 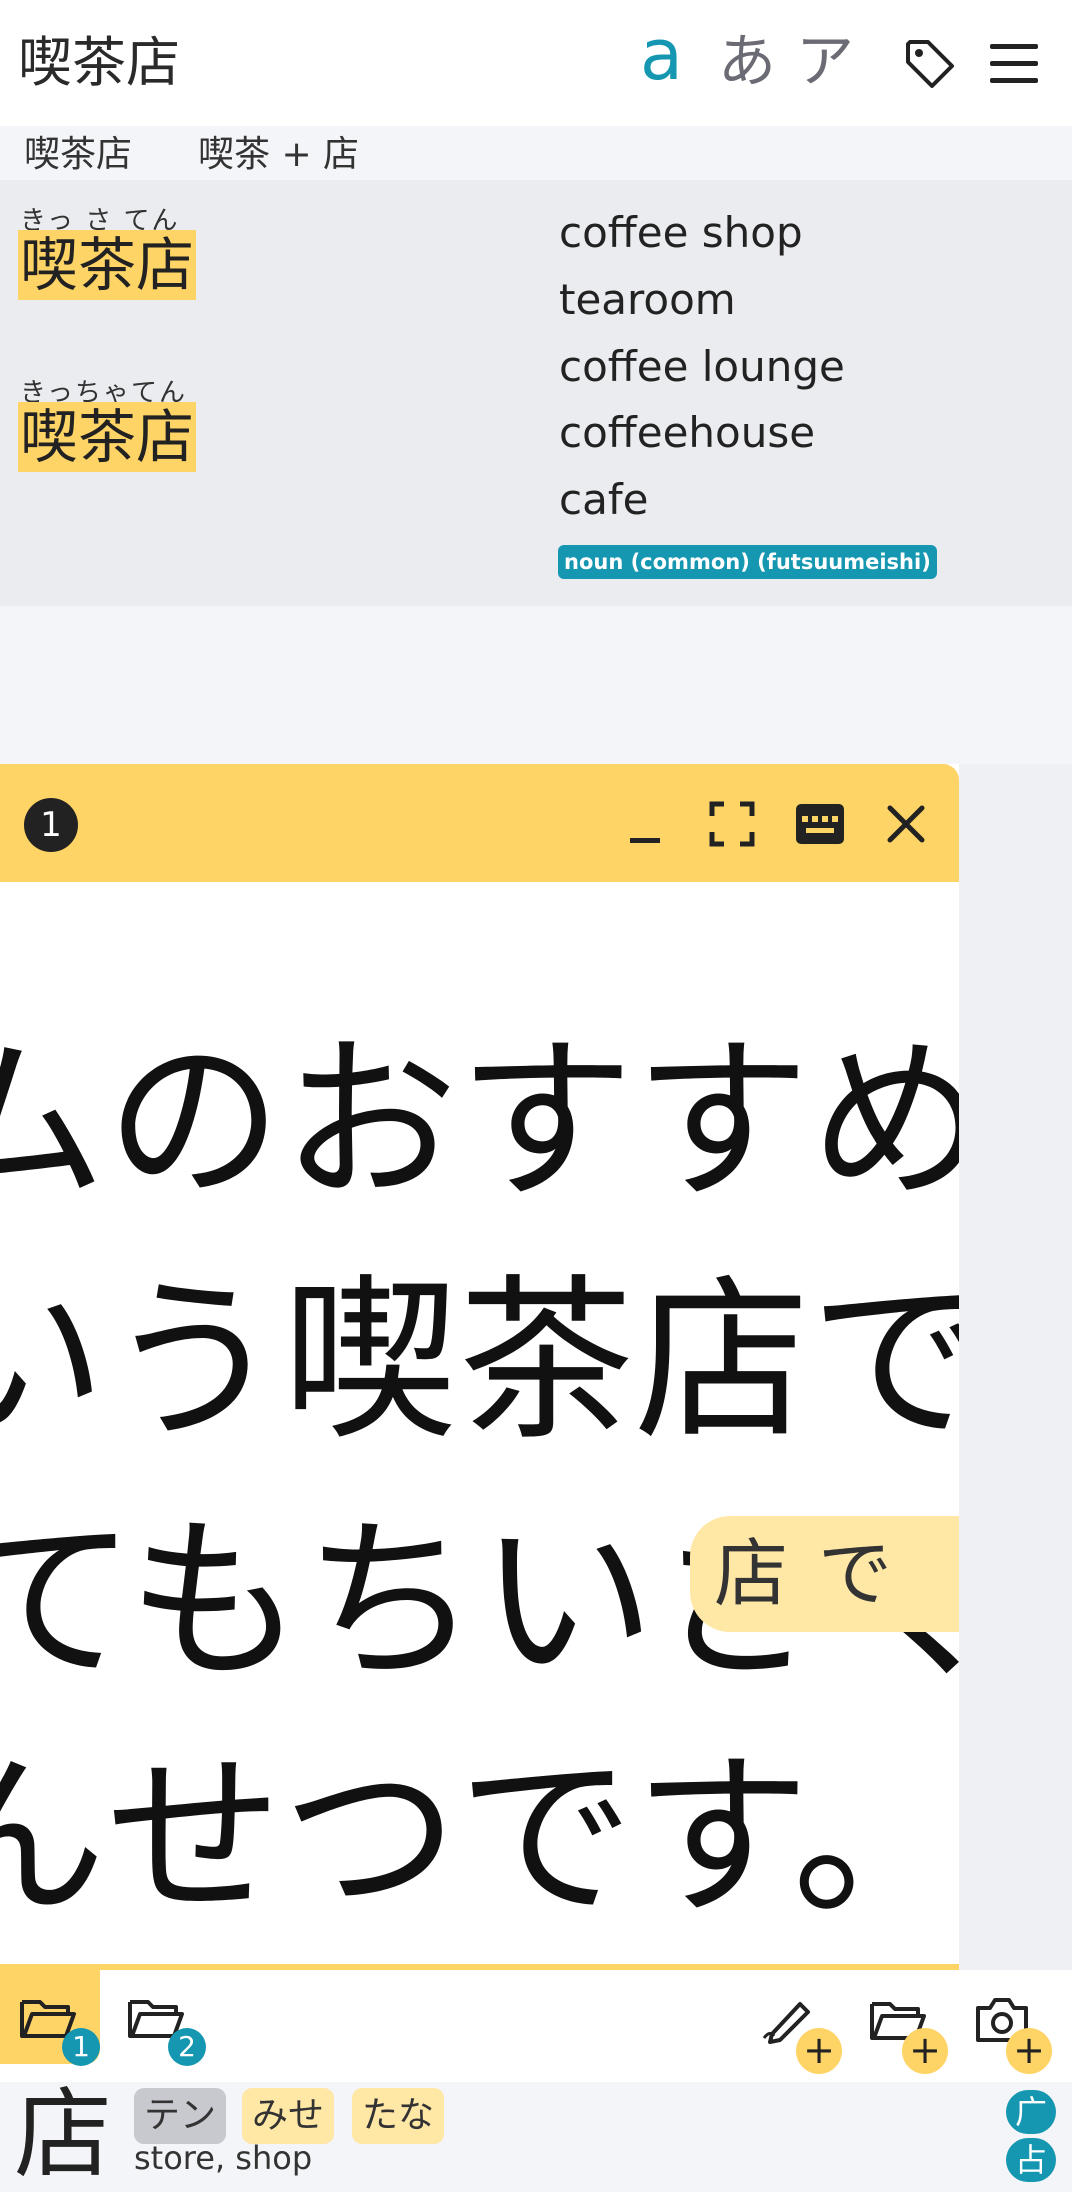 What do you see at coordinates (479, 1361) in the screenshot?
I see `image-text-line: いう喫茶店でで` at bounding box center [479, 1361].